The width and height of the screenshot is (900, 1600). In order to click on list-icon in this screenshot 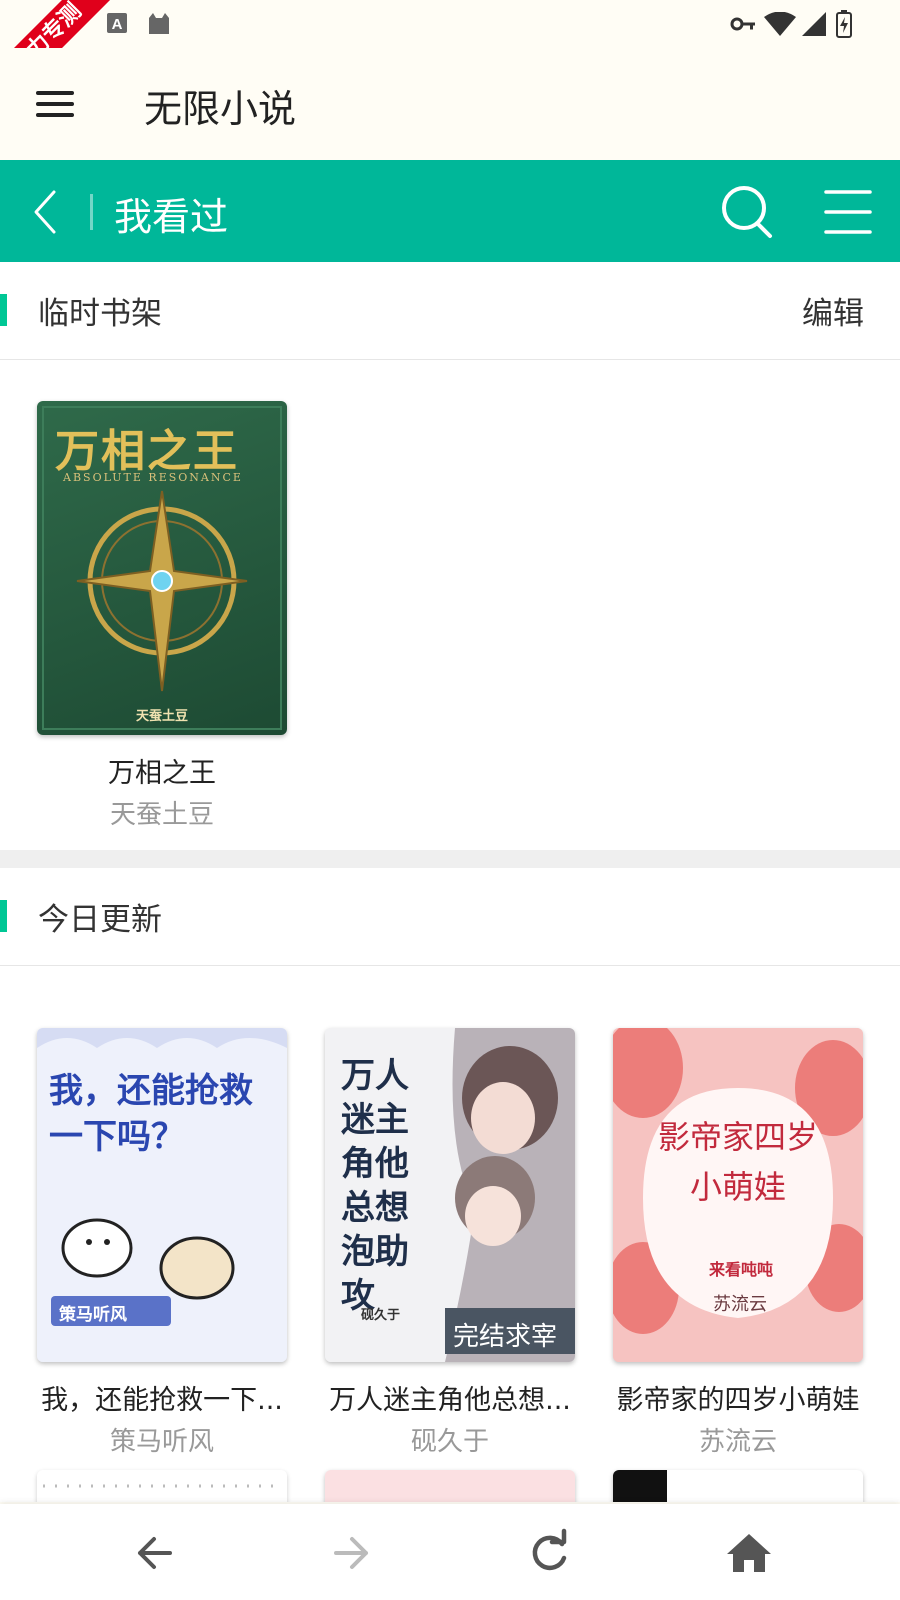, I will do `click(848, 212)`.